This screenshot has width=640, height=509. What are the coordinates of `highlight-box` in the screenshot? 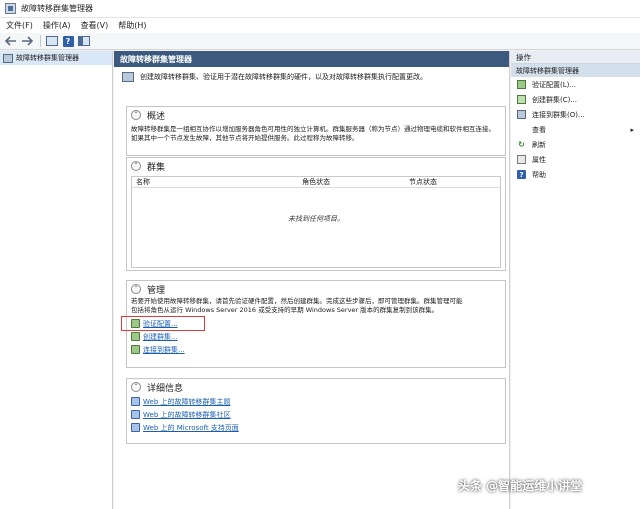 It's located at (163, 323).